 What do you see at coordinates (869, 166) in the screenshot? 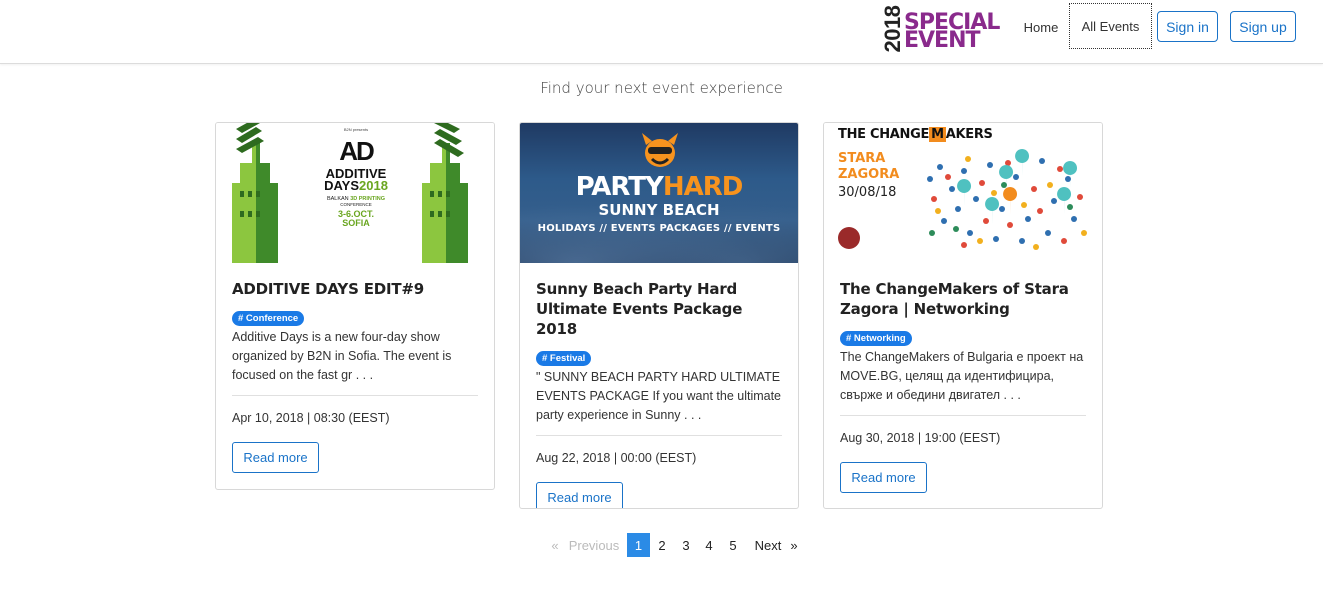
I see `changemakers-city: STARA ZAGORA` at bounding box center [869, 166].